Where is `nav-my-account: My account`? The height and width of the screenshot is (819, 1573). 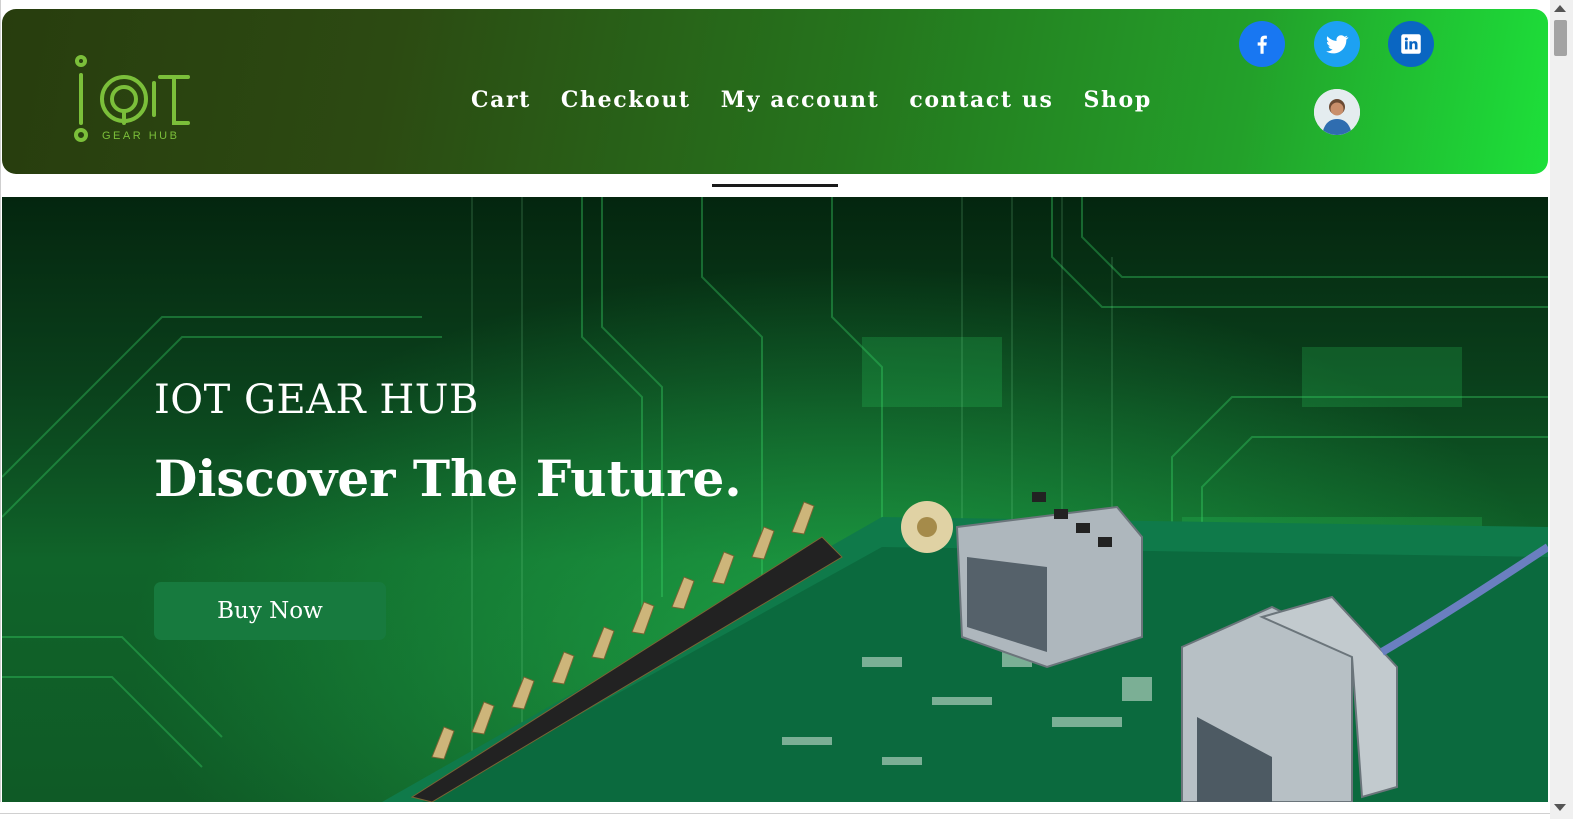 nav-my-account: My account is located at coordinates (800, 100).